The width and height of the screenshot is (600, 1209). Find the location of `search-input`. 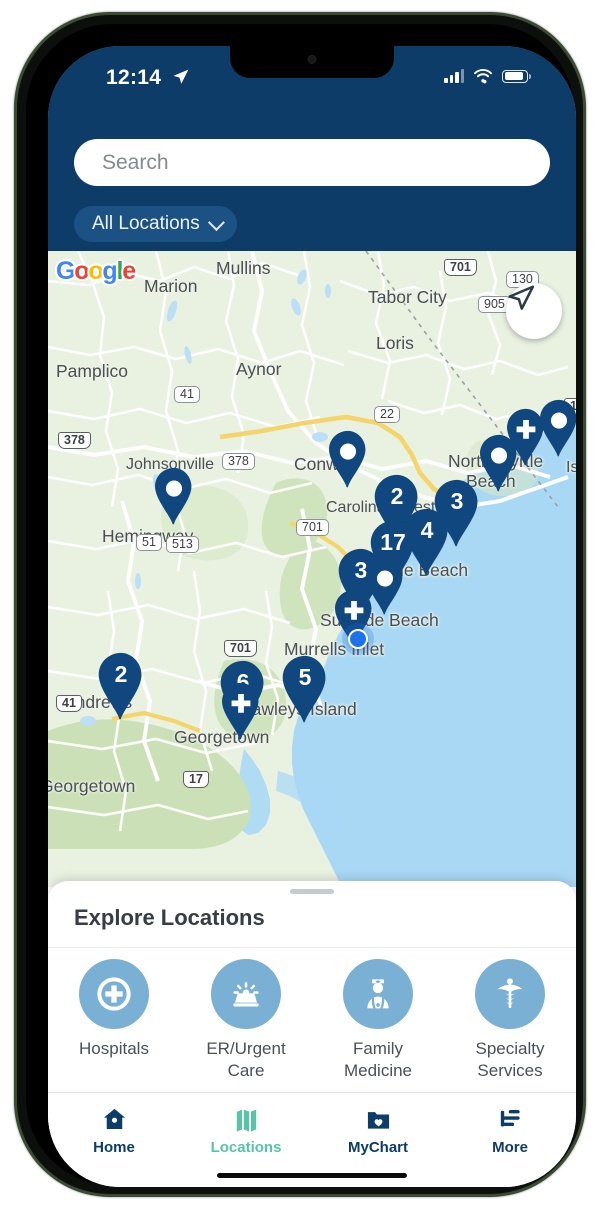

search-input is located at coordinates (302, 162).